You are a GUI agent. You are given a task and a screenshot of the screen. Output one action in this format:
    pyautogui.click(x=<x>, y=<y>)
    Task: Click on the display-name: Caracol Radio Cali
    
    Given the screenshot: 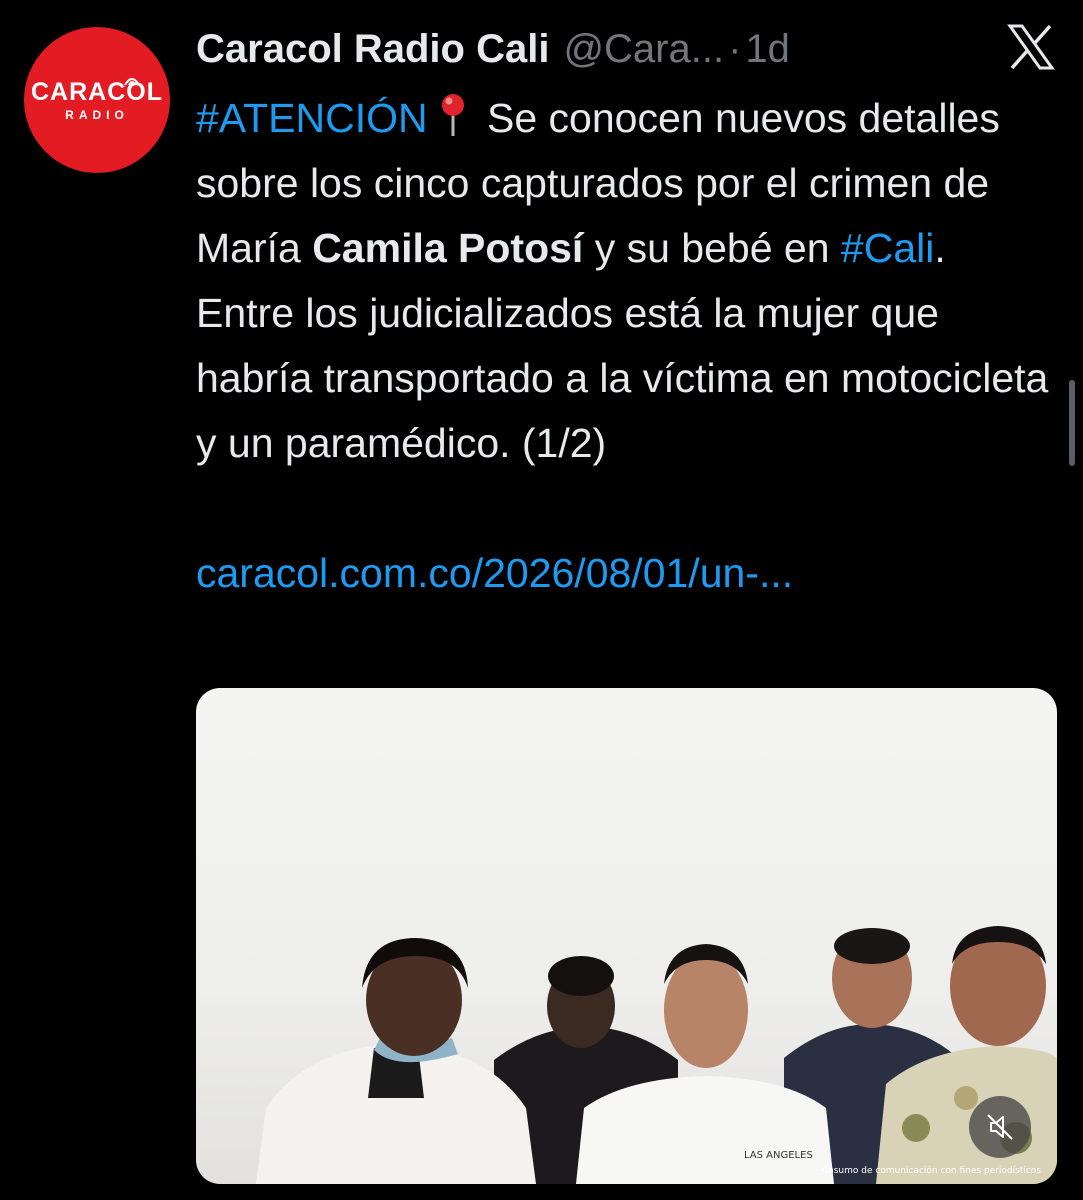 What is the action you would take?
    pyautogui.click(x=372, y=49)
    